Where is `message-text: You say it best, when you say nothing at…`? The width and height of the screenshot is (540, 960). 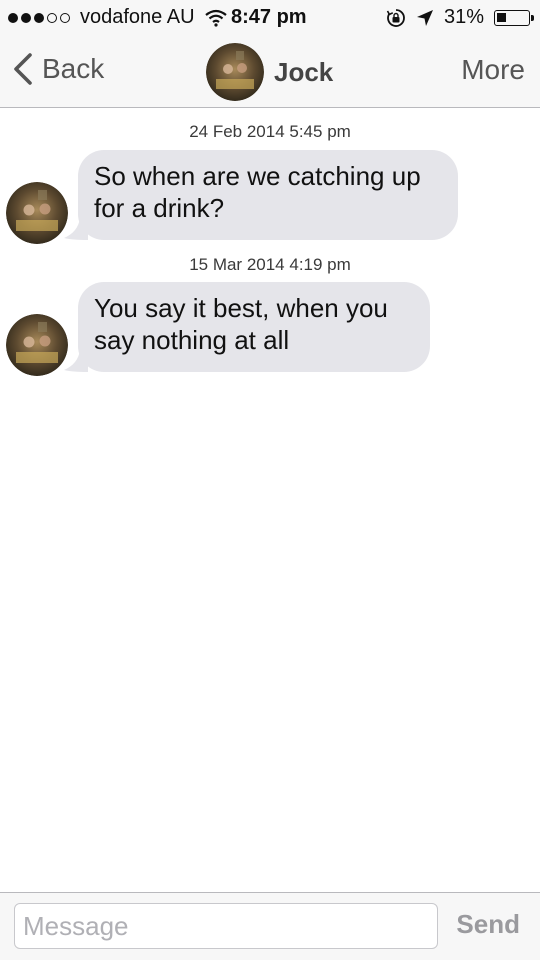 message-text: You say it best, when you say nothing at… is located at coordinates (241, 324).